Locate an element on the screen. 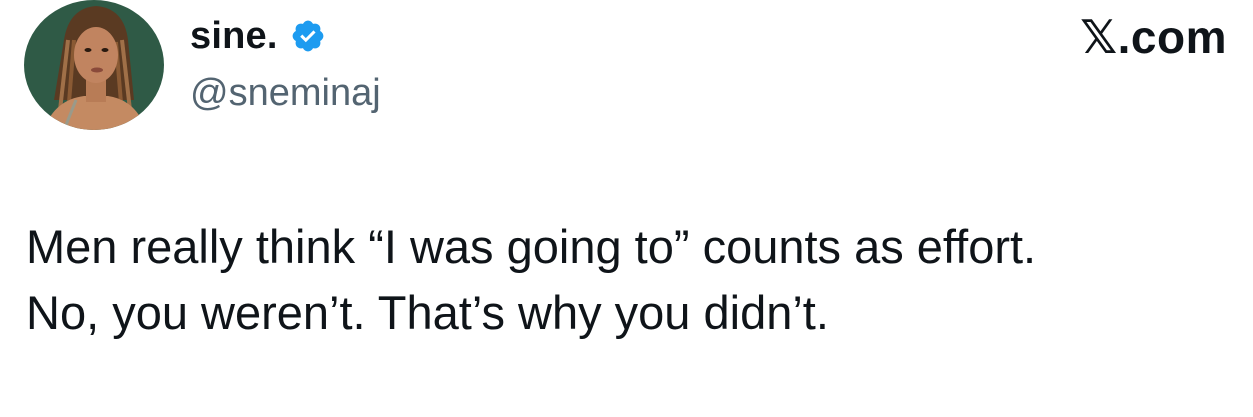 This screenshot has height=417, width=1253. avatar is located at coordinates (94, 65).